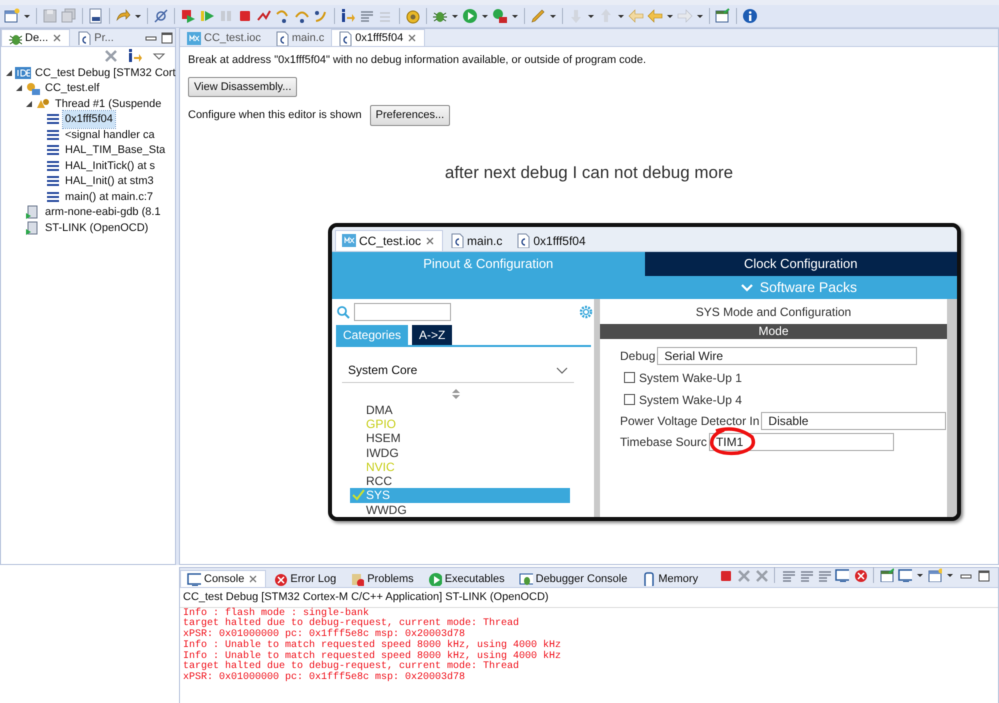 The width and height of the screenshot is (999, 703). I want to click on panel-title: SYS Mode and Configuration, so click(773, 312).